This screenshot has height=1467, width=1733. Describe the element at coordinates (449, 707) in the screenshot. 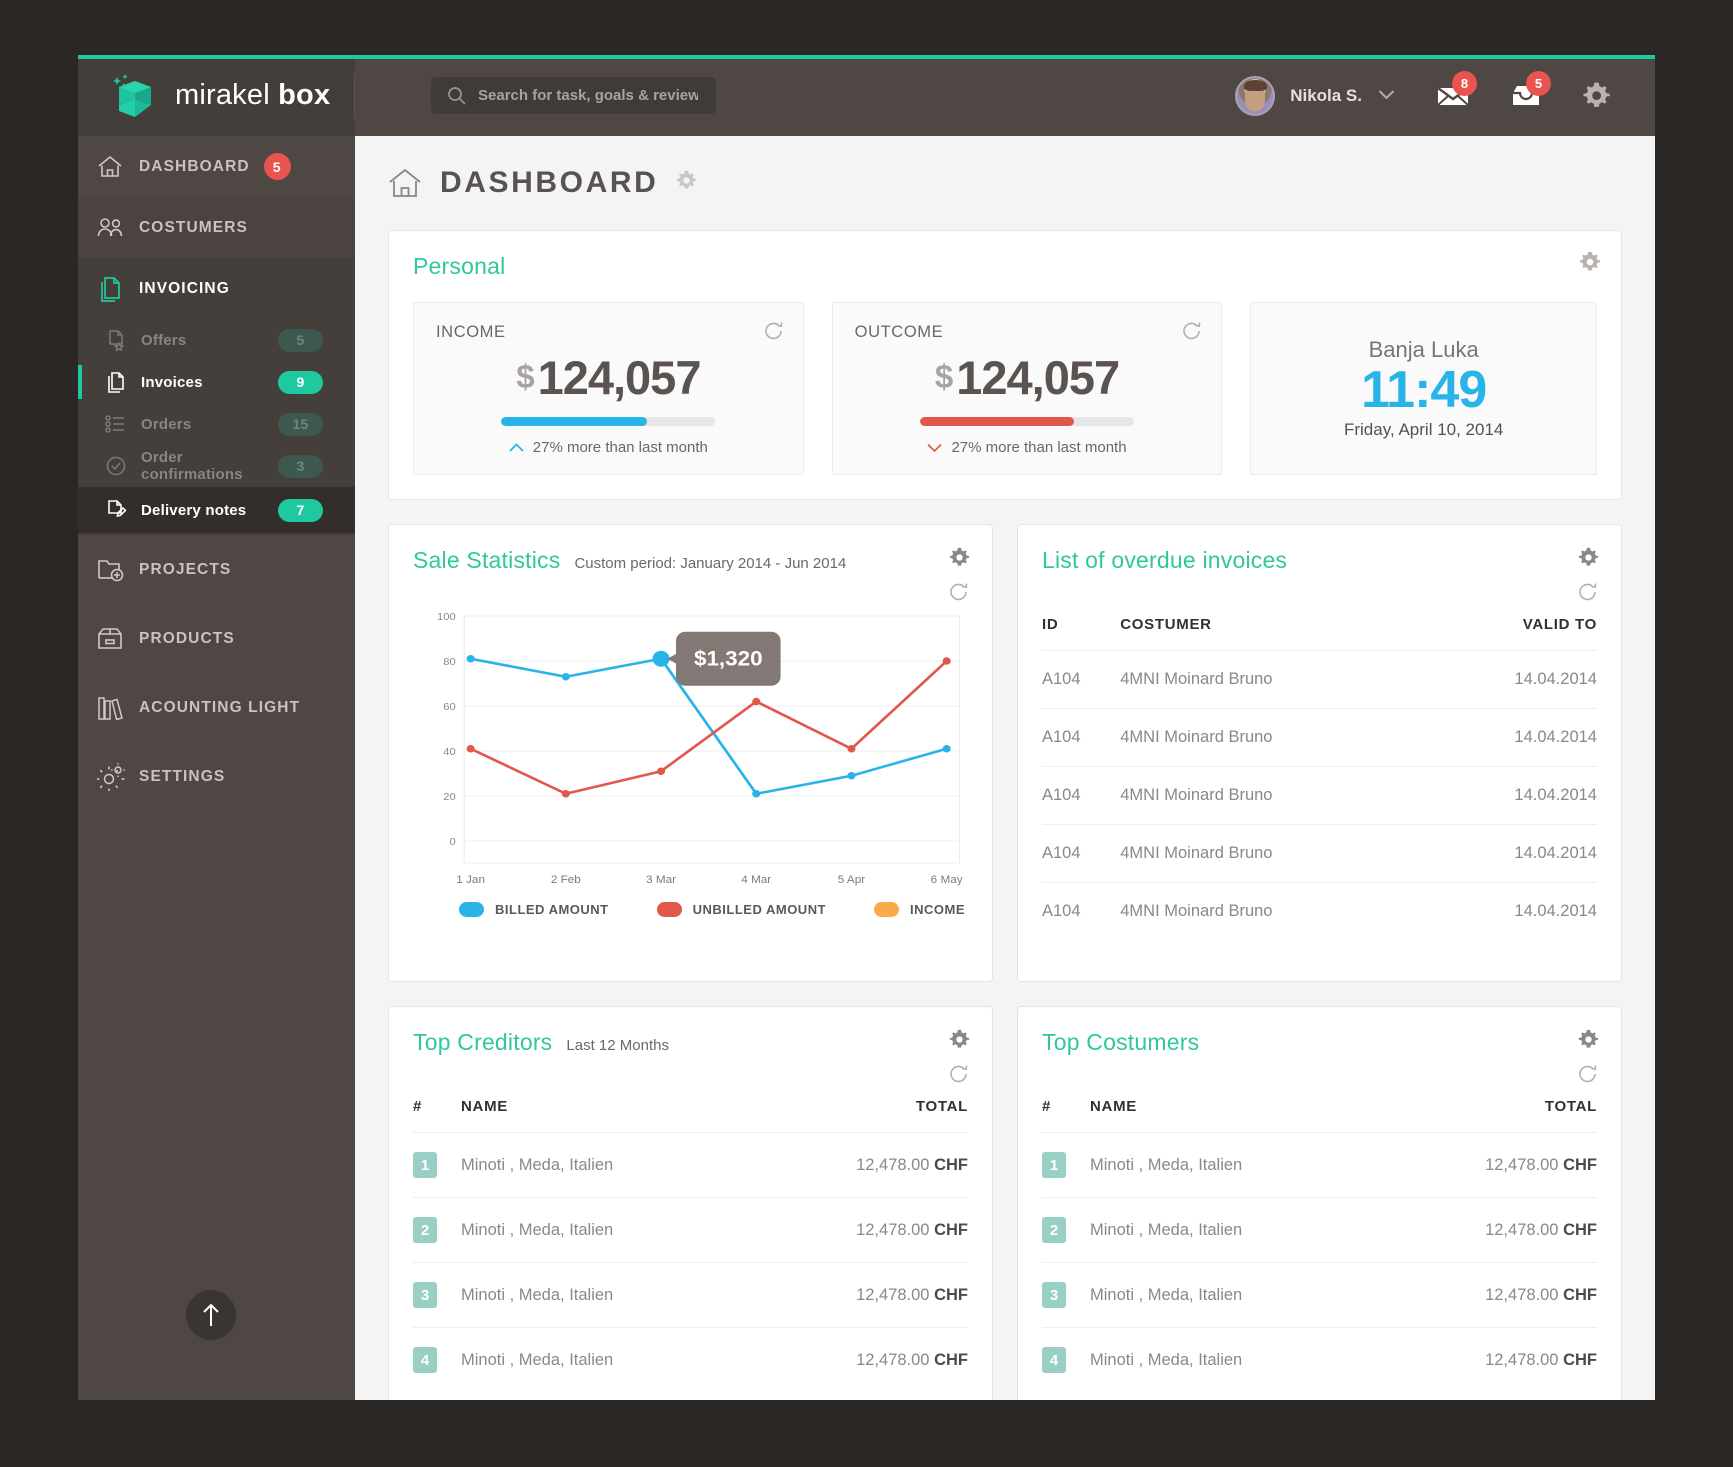

I see `svg-text: 60` at that location.